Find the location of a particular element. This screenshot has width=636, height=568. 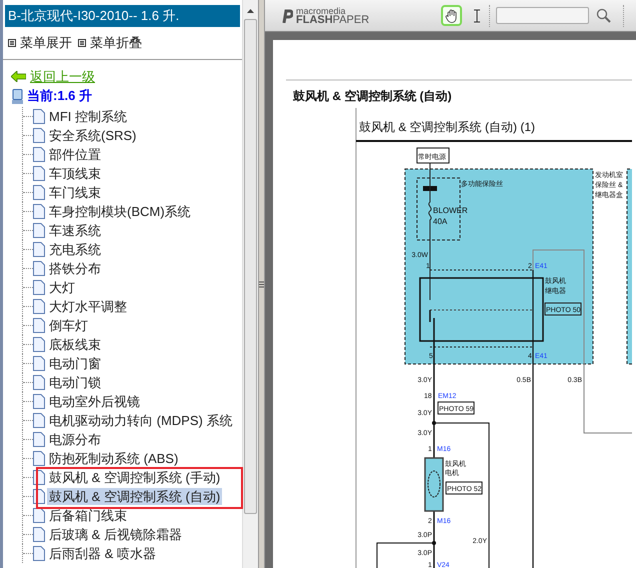

fuse-name: BLOWER is located at coordinates (450, 210).